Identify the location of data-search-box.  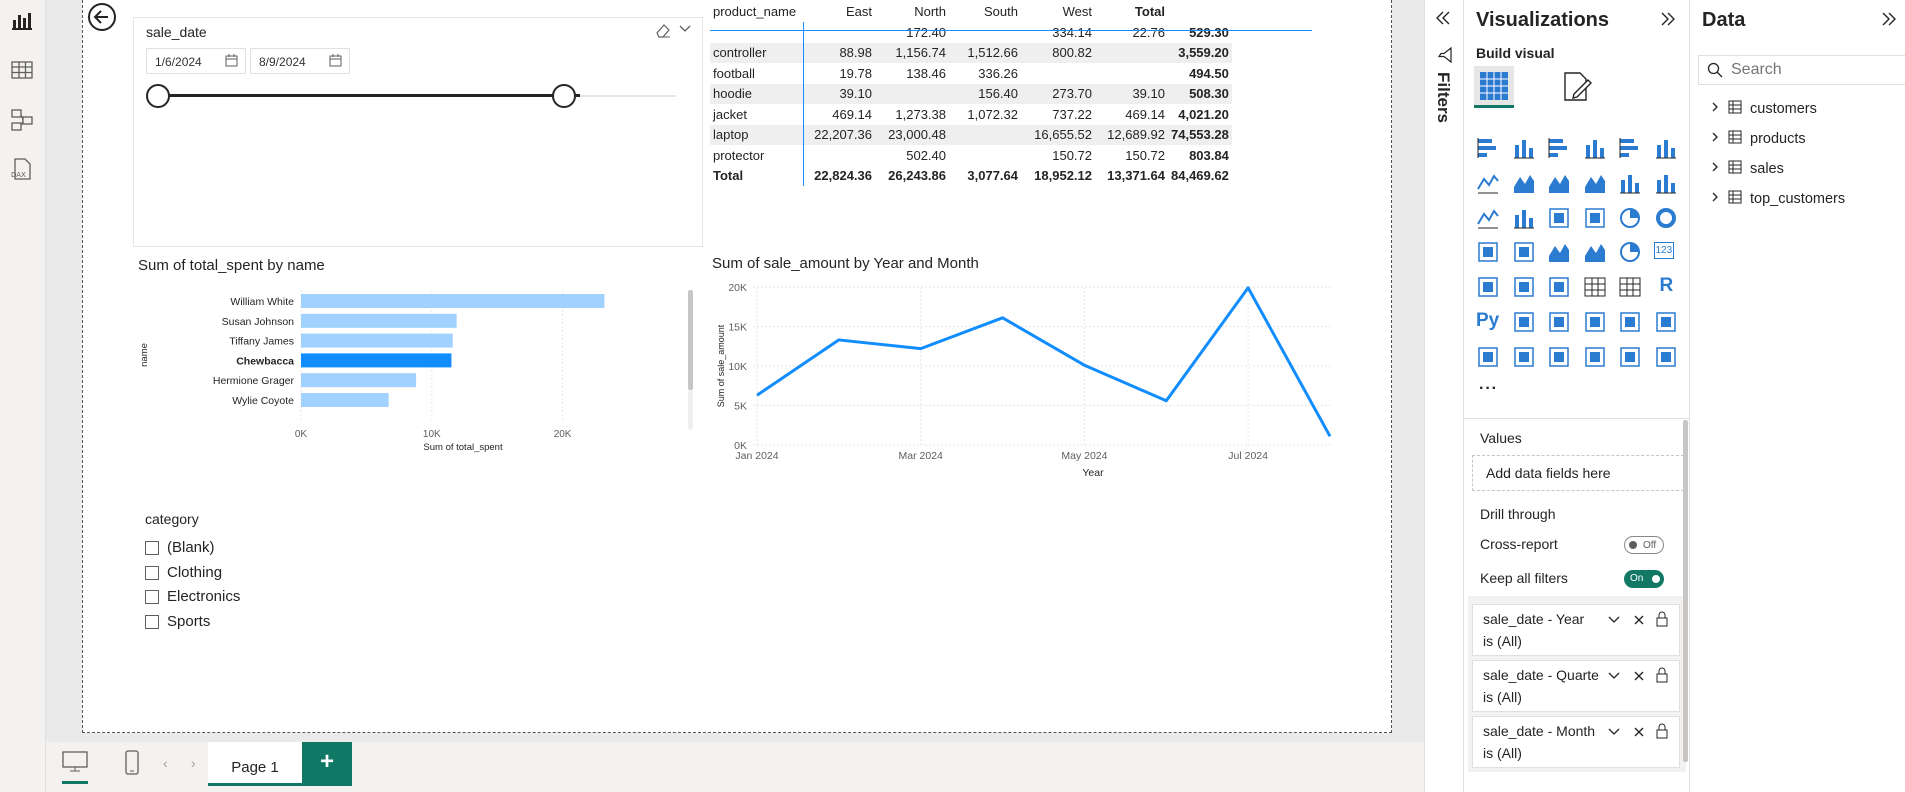
(1801, 70).